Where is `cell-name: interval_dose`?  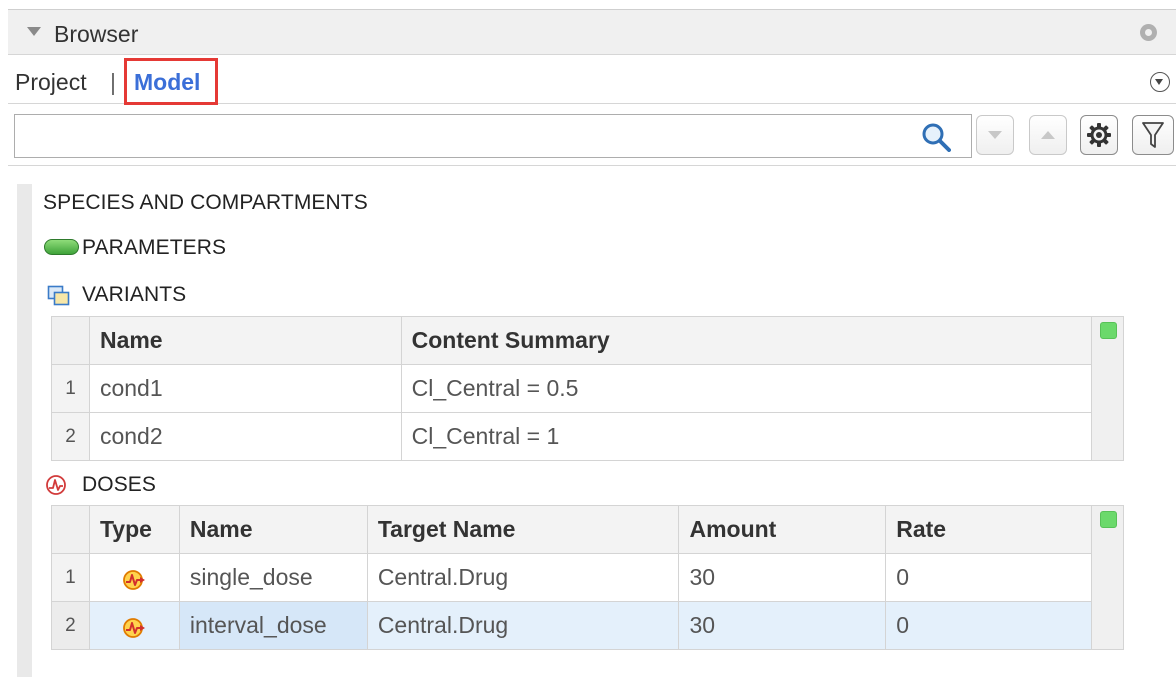
cell-name: interval_dose is located at coordinates (273, 625).